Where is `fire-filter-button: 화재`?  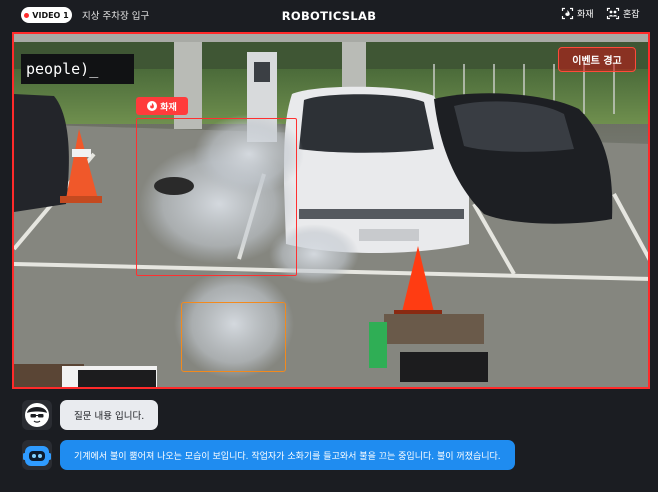 fire-filter-button: 화재 is located at coordinates (577, 13).